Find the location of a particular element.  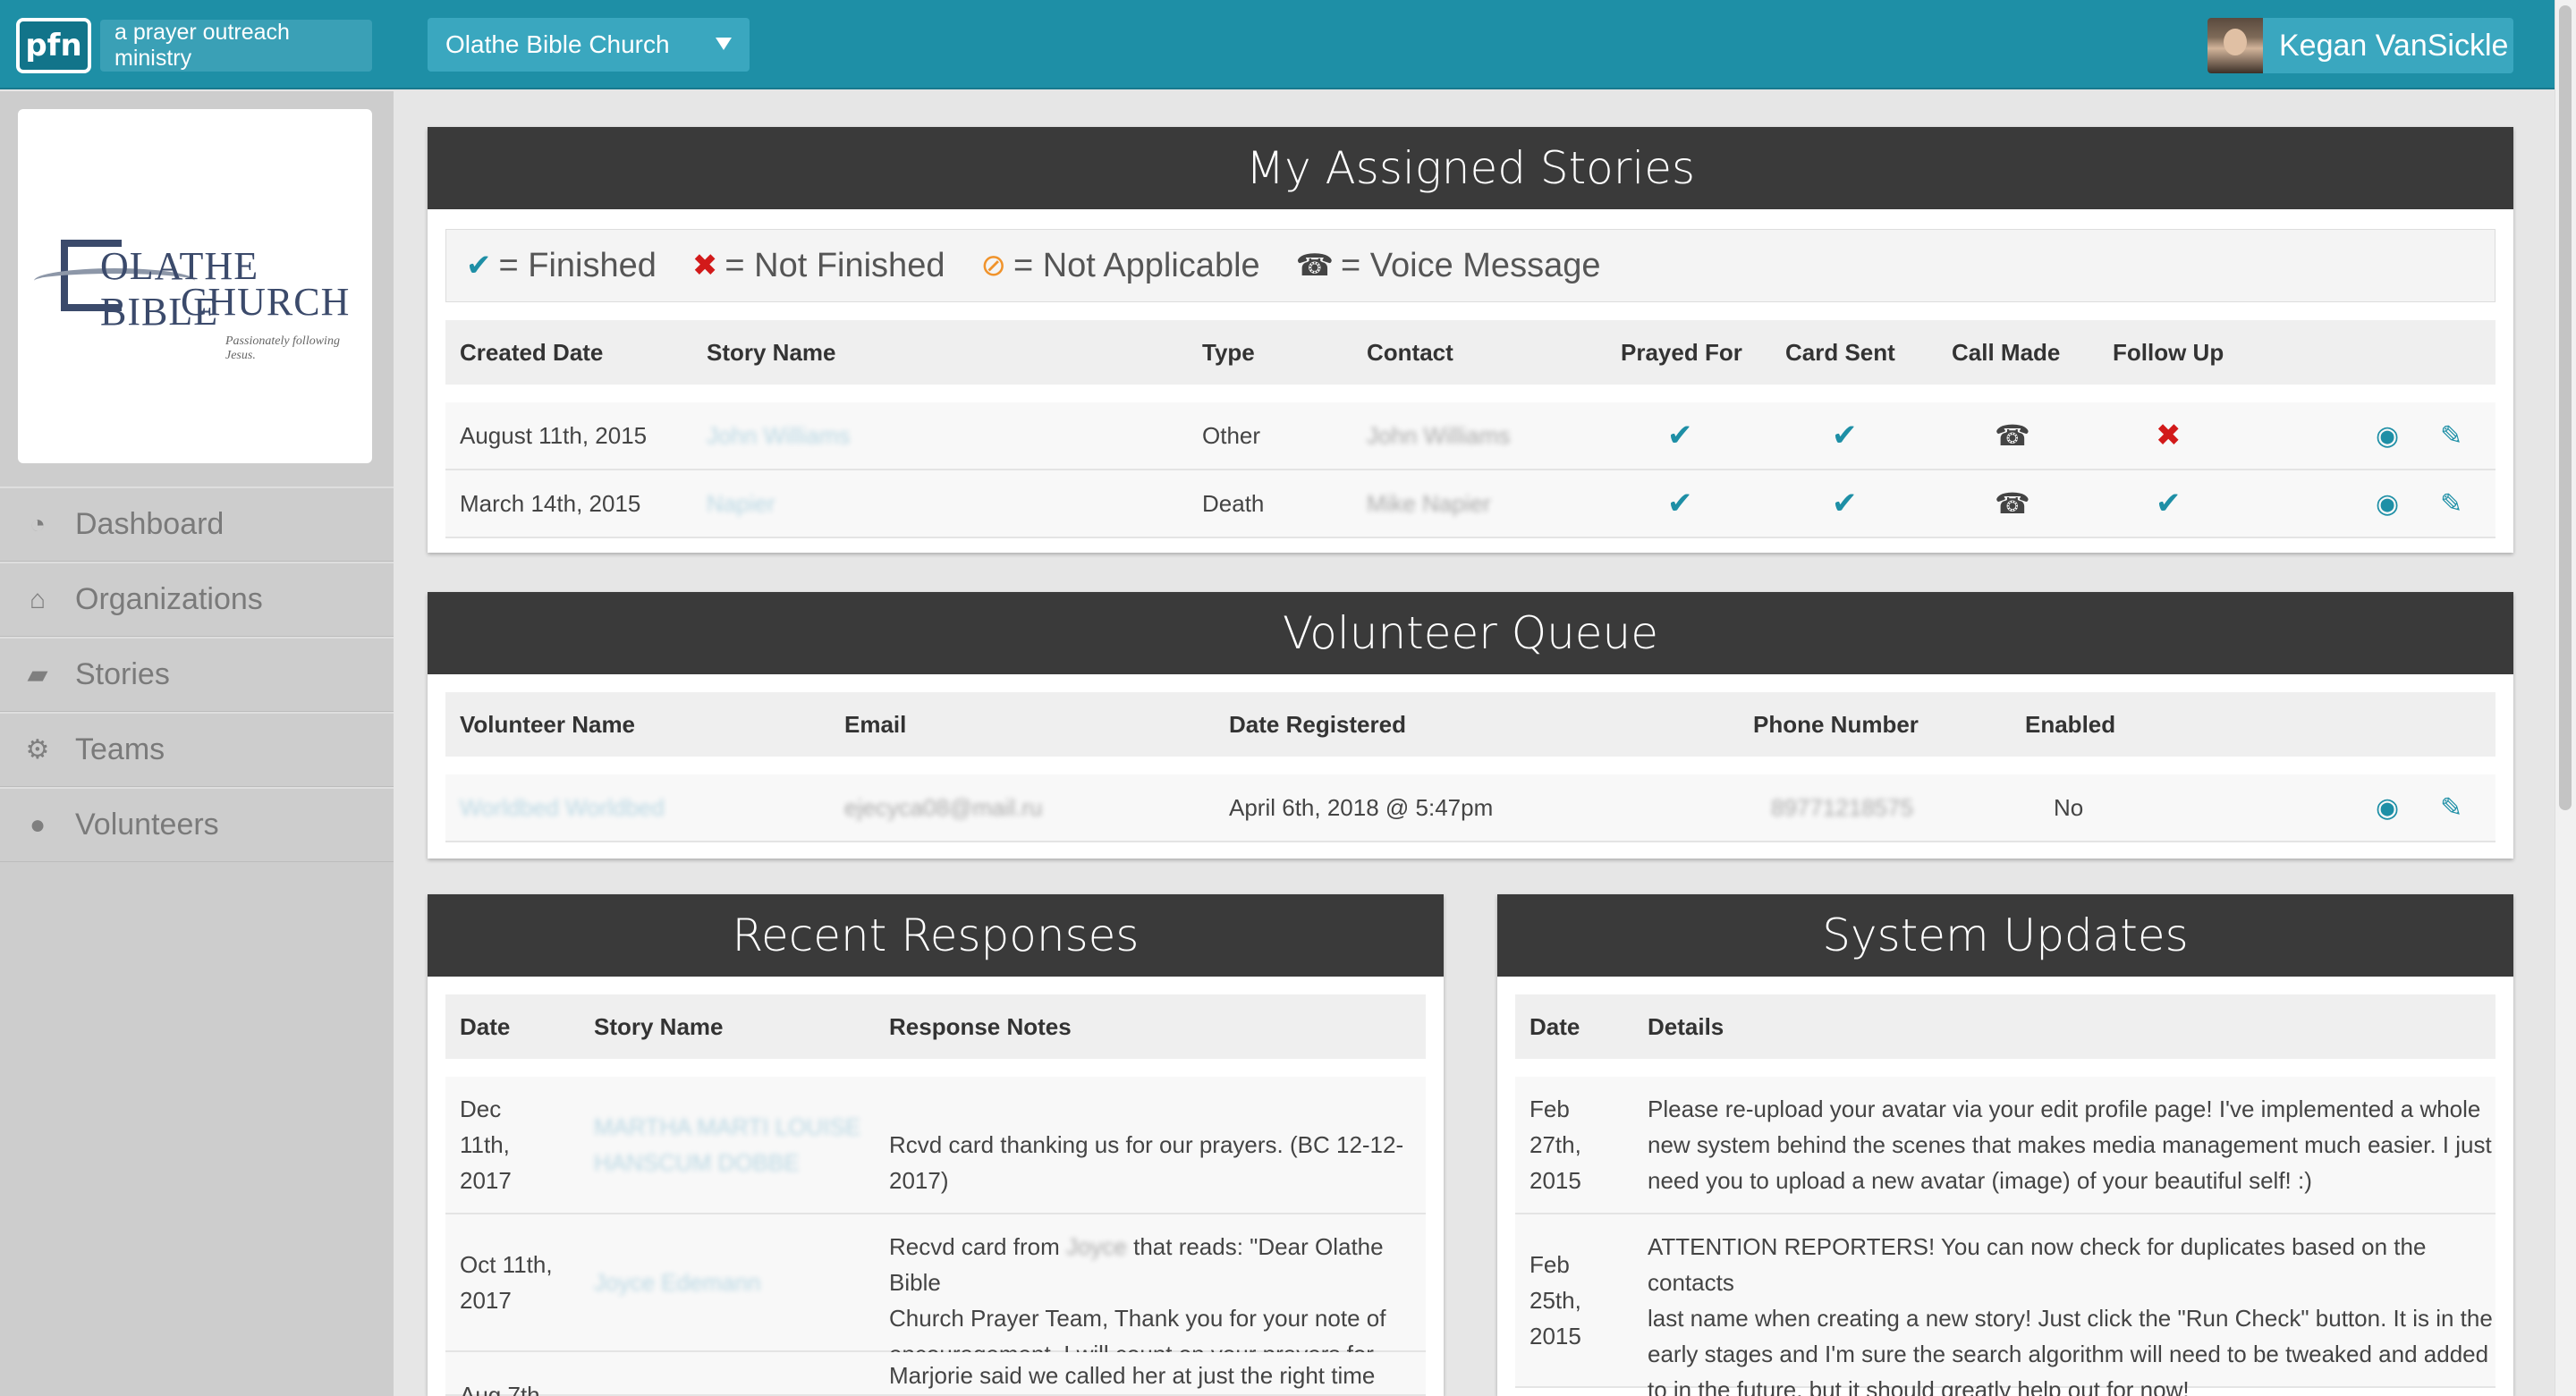

sidebar-item-label: Organizations is located at coordinates (169, 599).